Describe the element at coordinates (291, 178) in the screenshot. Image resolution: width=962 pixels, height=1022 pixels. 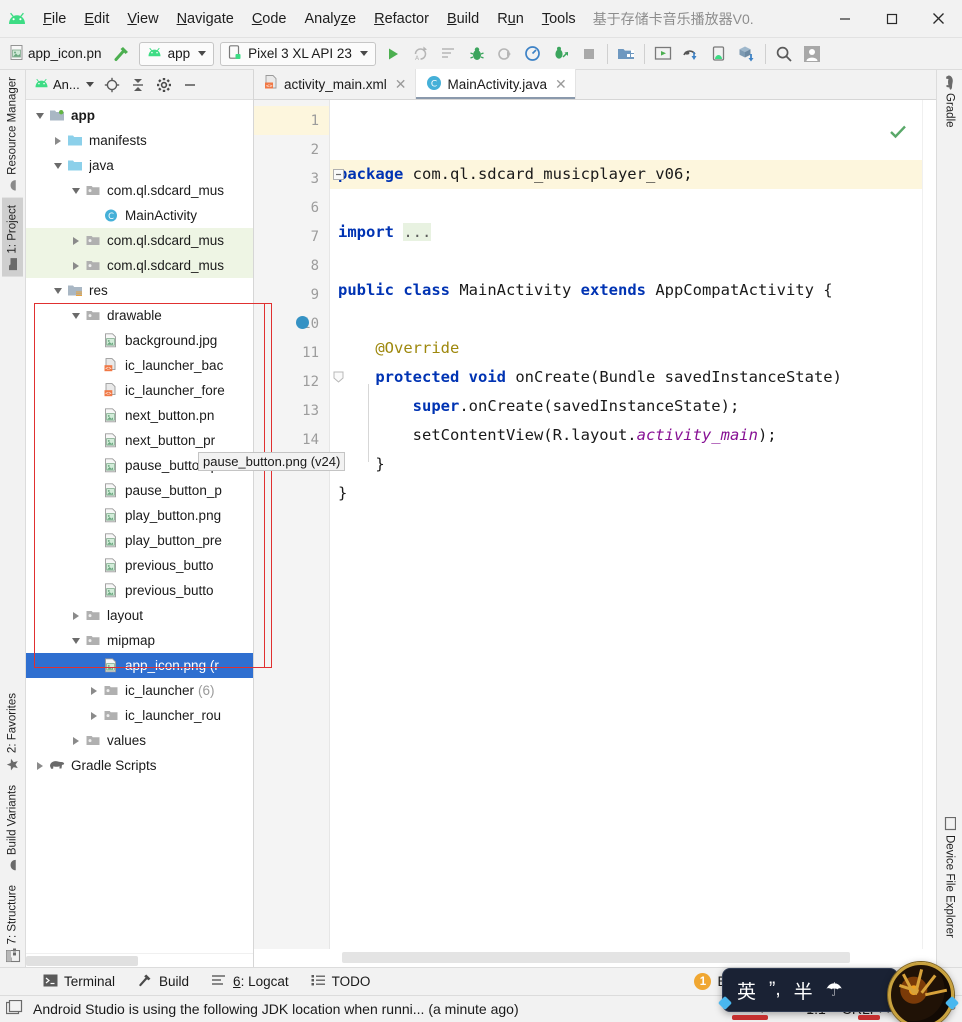
I see `gutter-line: 3` at that location.